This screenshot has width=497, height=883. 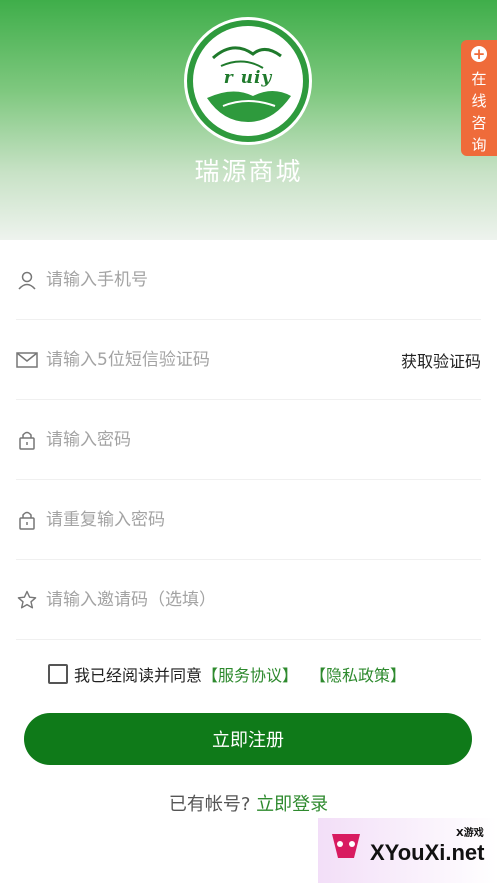 I want to click on login-row: 已有帐号? 立即登录, so click(x=248, y=803).